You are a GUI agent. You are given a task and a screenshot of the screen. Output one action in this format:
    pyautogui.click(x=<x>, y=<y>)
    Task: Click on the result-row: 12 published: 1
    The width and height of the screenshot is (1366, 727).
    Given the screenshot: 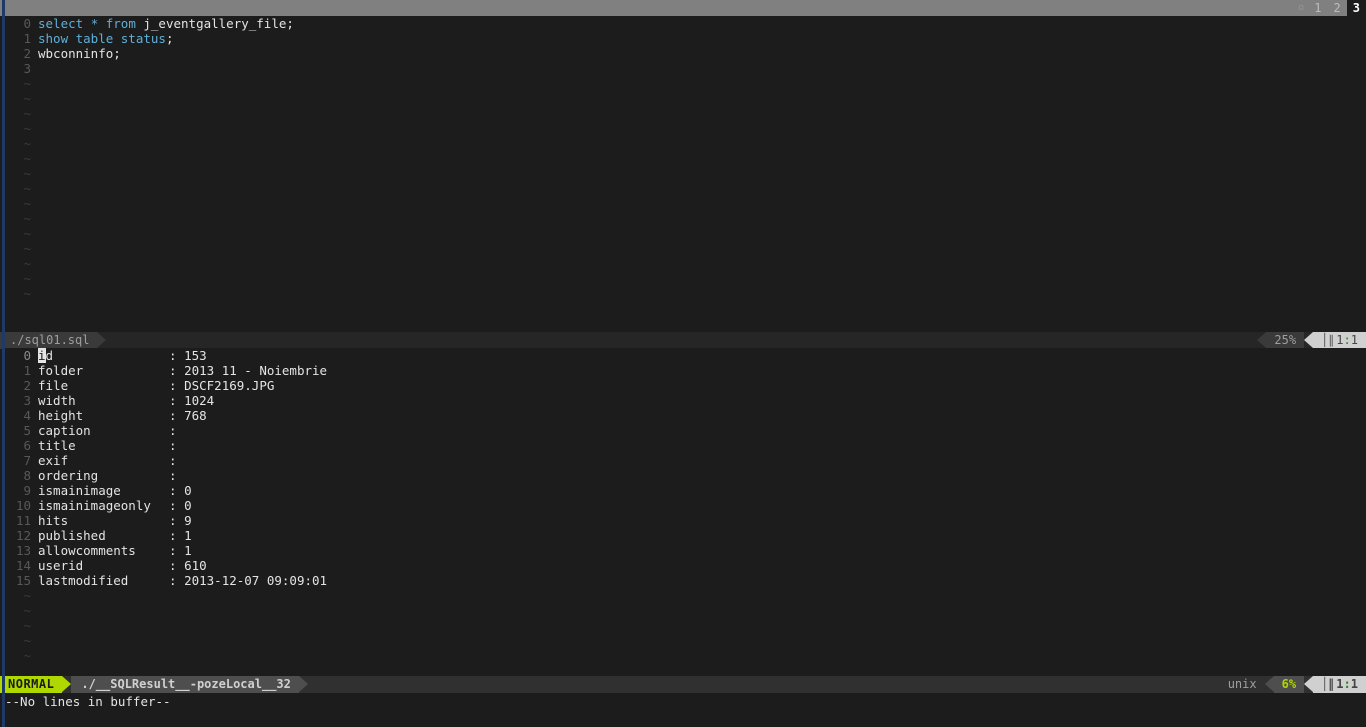 What is the action you would take?
    pyautogui.click(x=685, y=535)
    